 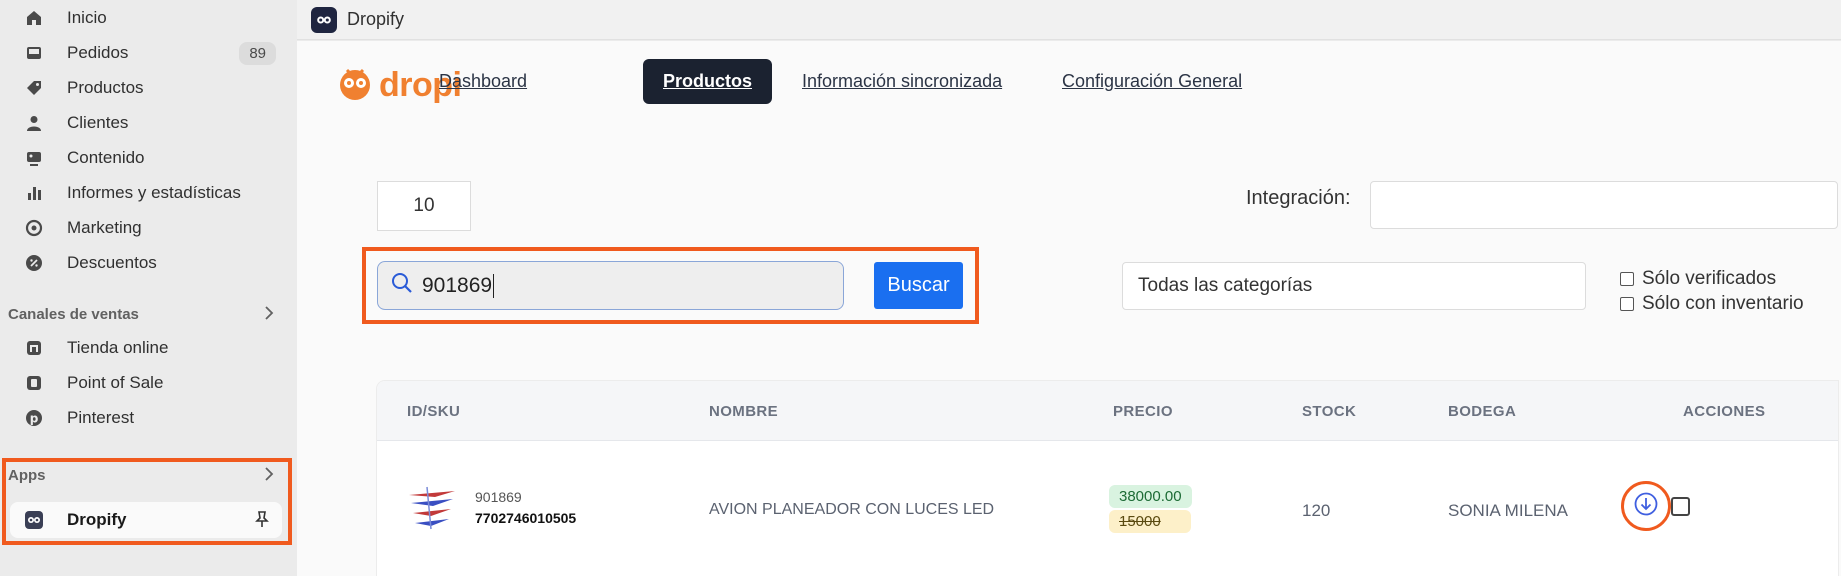 What do you see at coordinates (149, 88) in the screenshot?
I see `sidebar-item-productos: Productos` at bounding box center [149, 88].